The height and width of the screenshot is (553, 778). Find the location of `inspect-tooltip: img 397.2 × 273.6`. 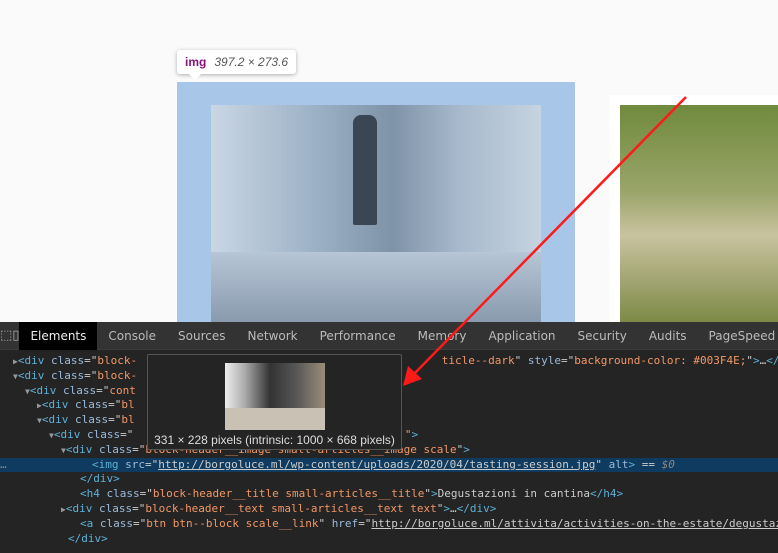

inspect-tooltip: img 397.2 × 273.6 is located at coordinates (237, 65).